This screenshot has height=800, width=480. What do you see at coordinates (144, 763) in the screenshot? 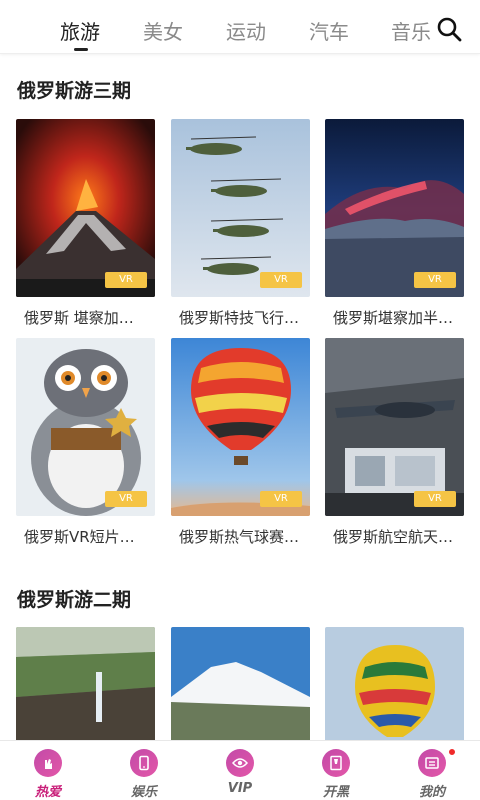
I see `phone-icon` at bounding box center [144, 763].